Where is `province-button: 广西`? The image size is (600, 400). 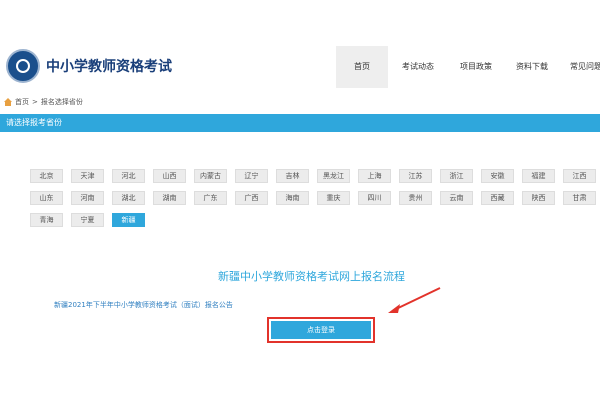
province-button: 广西 is located at coordinates (251, 198).